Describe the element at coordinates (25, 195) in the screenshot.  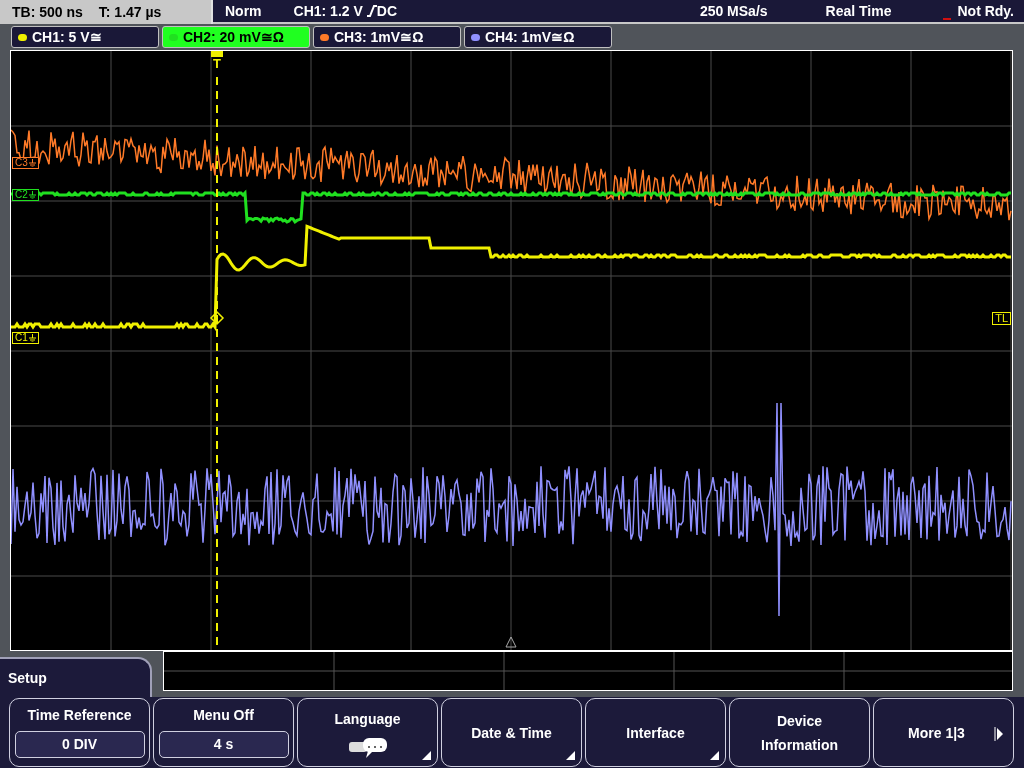
I see `channel-marker: C2` at that location.